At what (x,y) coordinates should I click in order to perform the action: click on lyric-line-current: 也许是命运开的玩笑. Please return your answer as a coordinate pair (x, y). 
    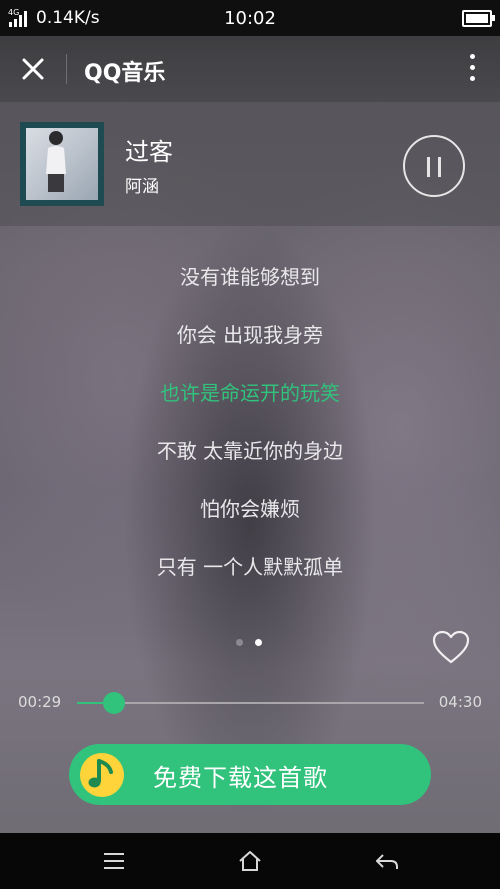
    Looking at the image, I should click on (250, 393).